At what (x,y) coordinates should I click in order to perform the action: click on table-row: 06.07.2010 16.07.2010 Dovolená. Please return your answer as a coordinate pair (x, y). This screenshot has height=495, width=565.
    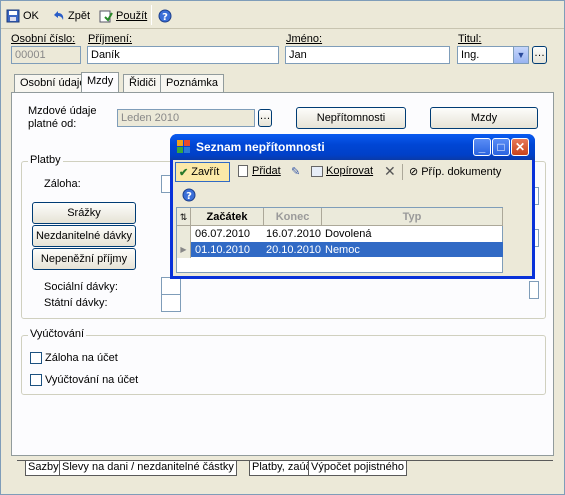
    Looking at the image, I should click on (340, 234).